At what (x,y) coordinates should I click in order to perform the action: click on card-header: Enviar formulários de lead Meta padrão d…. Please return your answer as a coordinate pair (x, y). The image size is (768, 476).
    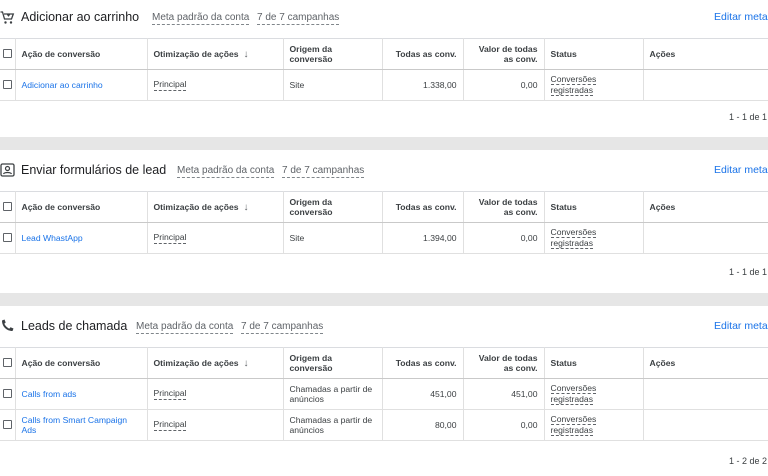
    Looking at the image, I should click on (384, 168).